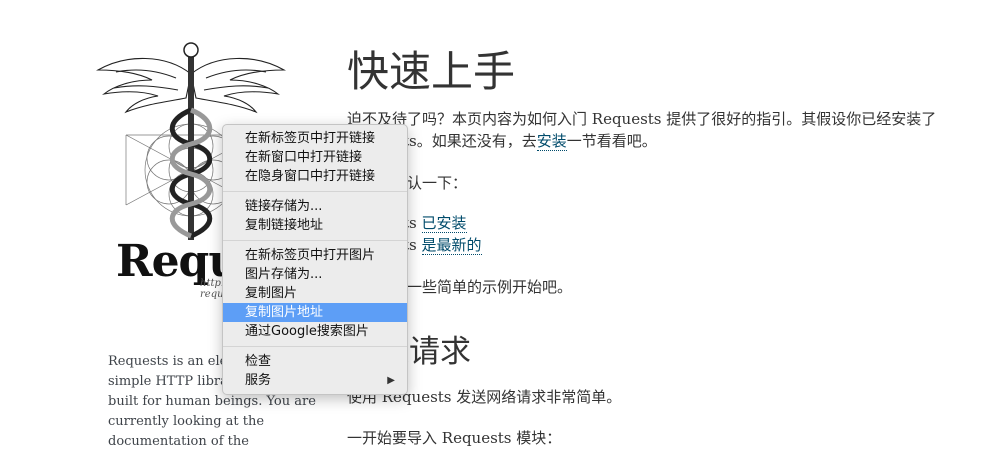  I want to click on menu-search-image-google: 通过Google搜索图片, so click(315, 331).